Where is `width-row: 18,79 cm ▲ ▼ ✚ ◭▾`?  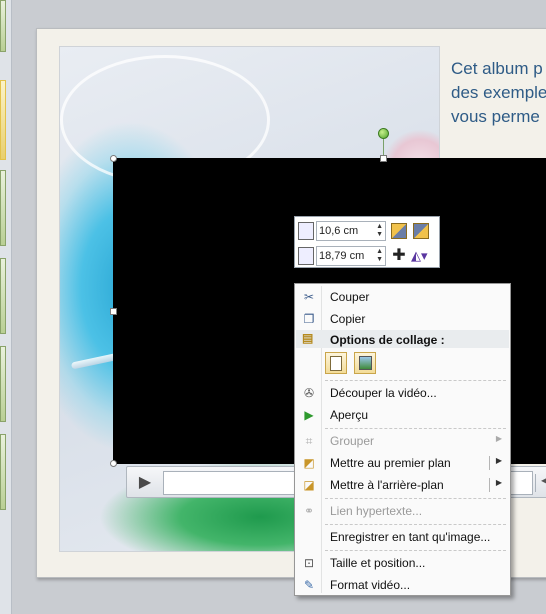 width-row: 18,79 cm ▲ ▼ ✚ ◭▾ is located at coordinates (368, 256).